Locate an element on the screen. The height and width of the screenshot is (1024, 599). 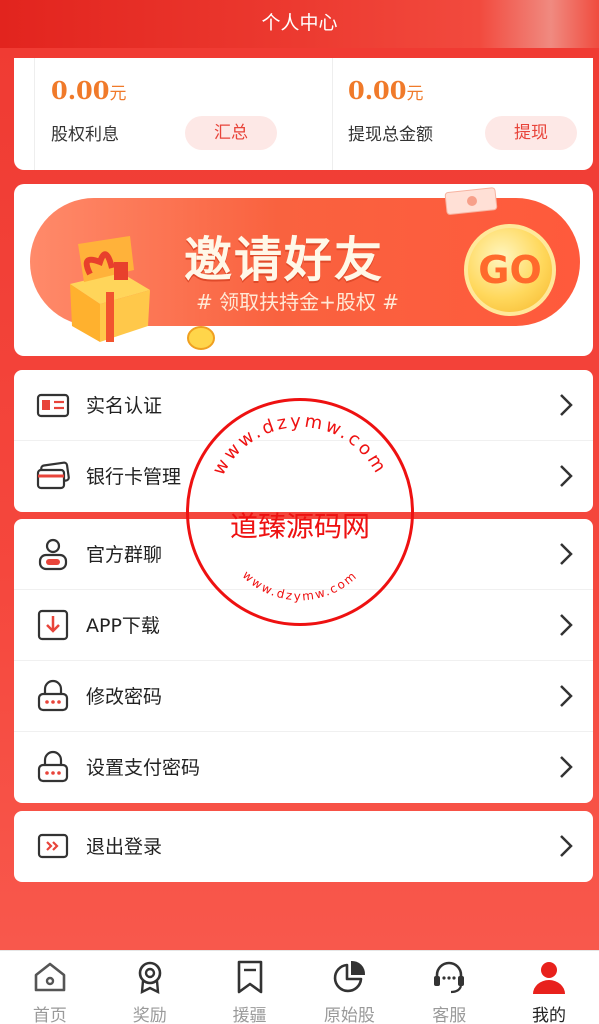
tab-original-shares: 原始股 is located at coordinates (349, 987).